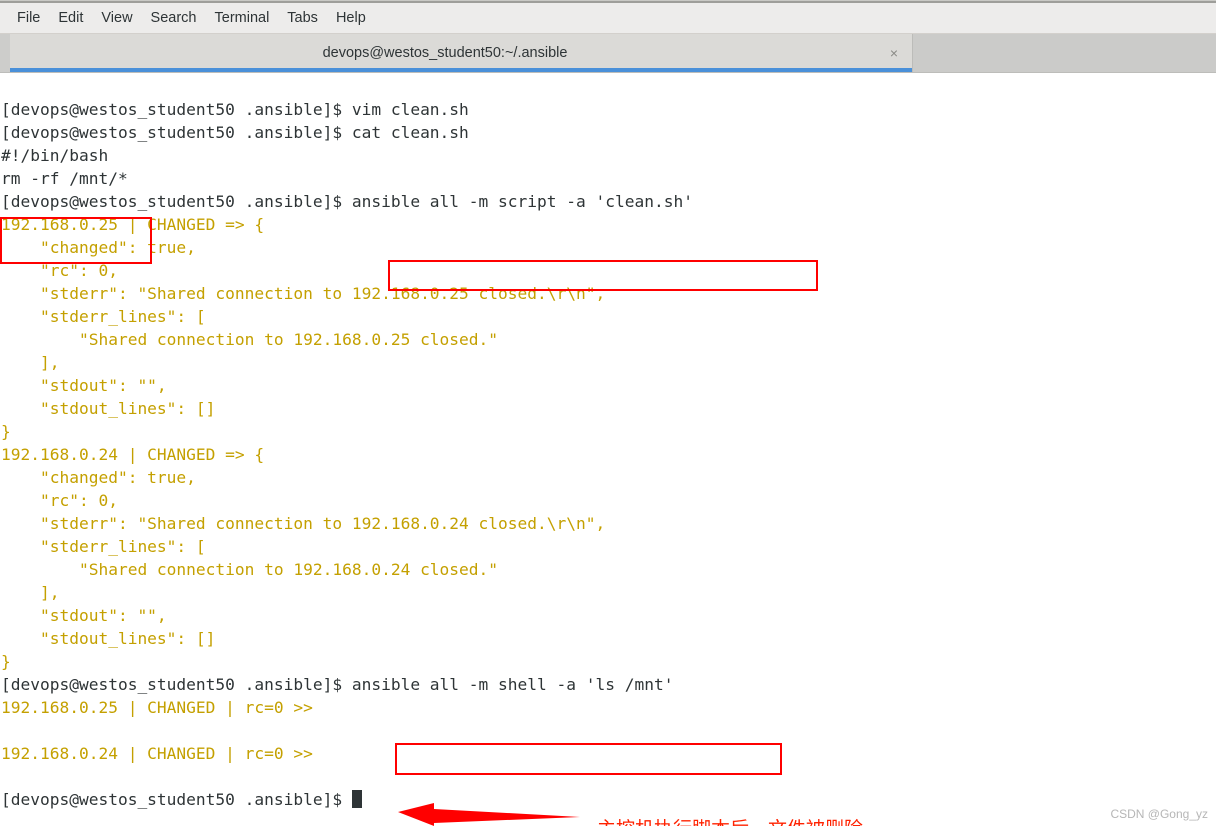  I want to click on menu-search: Search, so click(174, 18).